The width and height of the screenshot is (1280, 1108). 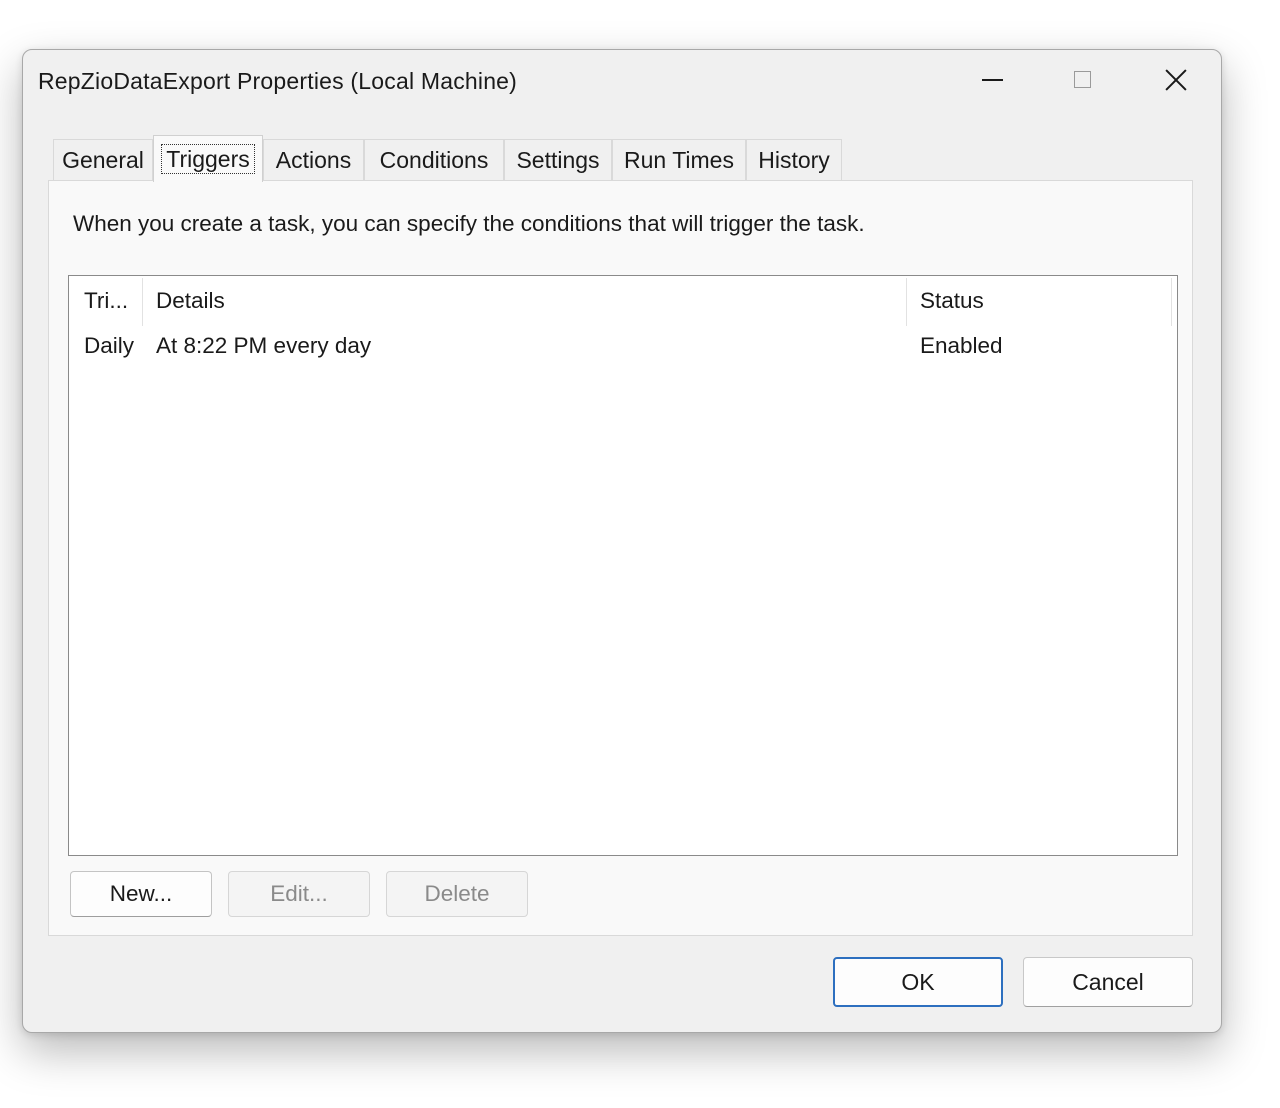 I want to click on maximize-button, so click(x=1082, y=81).